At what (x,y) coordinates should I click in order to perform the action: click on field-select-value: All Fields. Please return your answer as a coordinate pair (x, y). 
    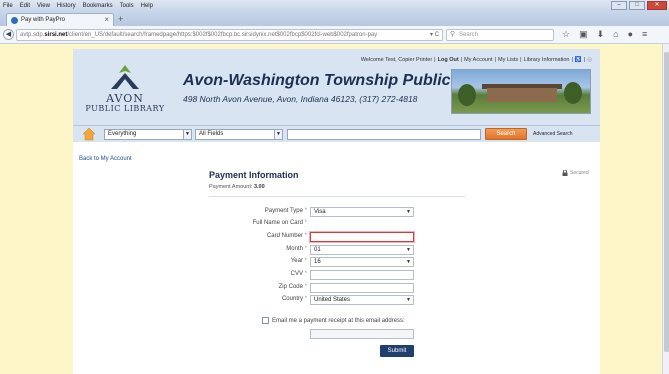
    Looking at the image, I should click on (211, 134).